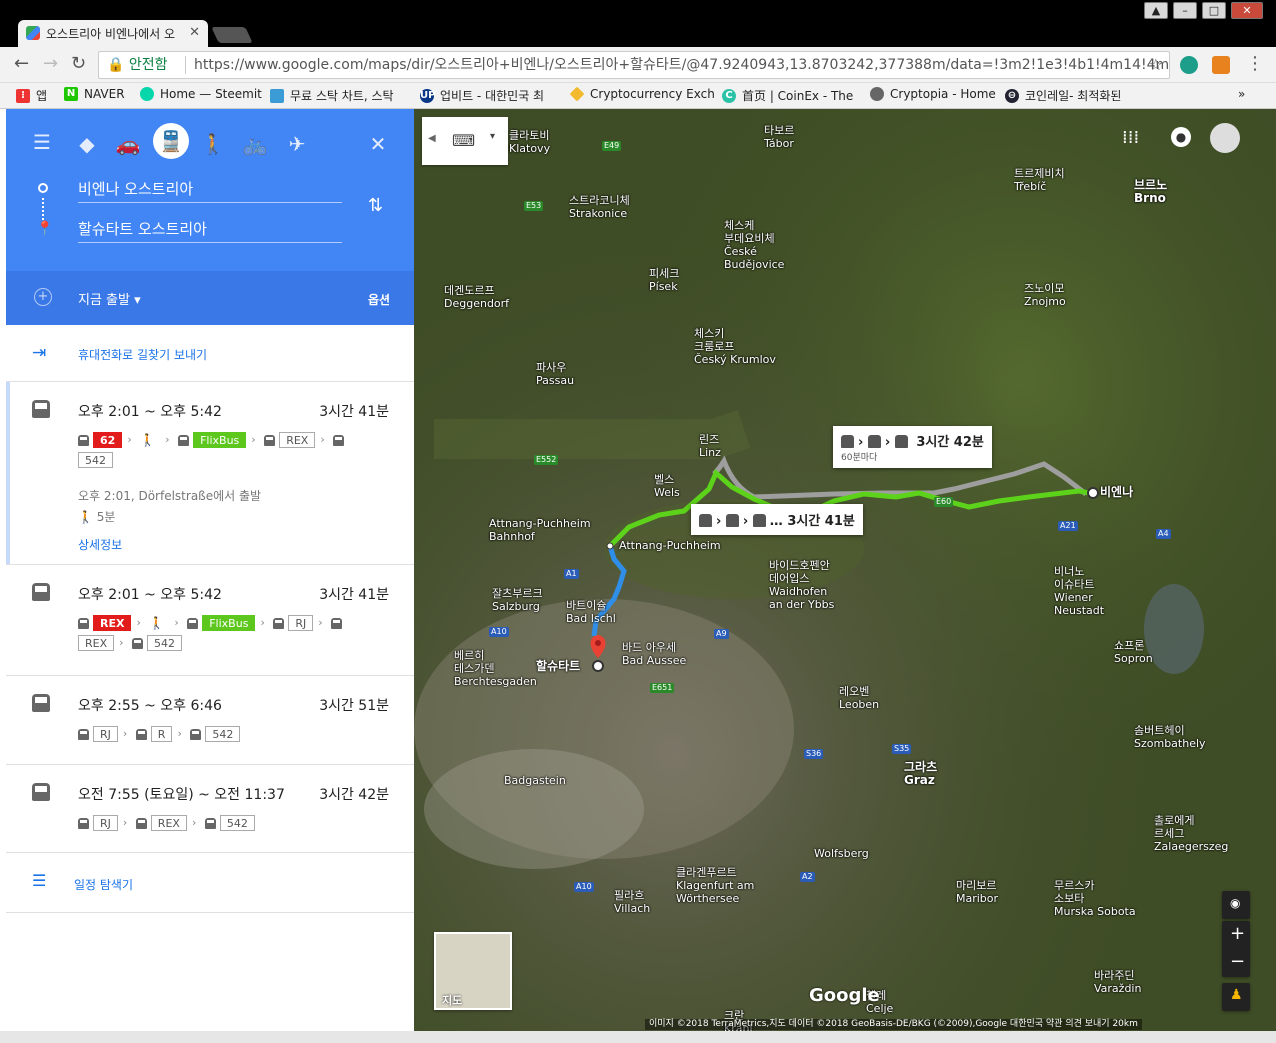  What do you see at coordinates (1255, 64) in the screenshot?
I see `menu-icon: ⋮` at bounding box center [1255, 64].